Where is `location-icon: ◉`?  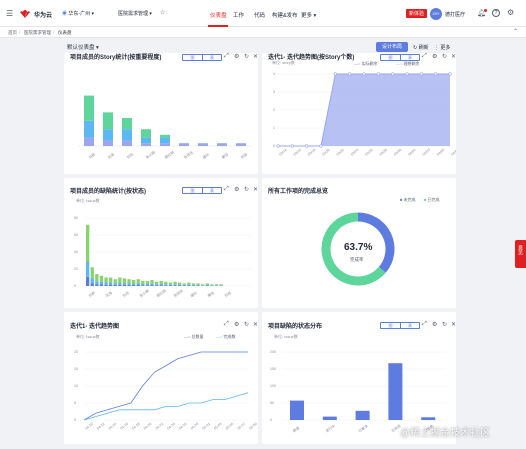
location-icon: ◉ is located at coordinates (65, 14).